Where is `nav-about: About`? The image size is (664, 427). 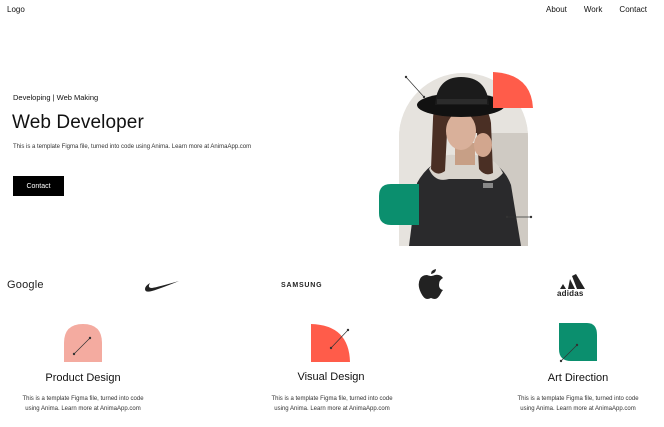
nav-about: About is located at coordinates (556, 9).